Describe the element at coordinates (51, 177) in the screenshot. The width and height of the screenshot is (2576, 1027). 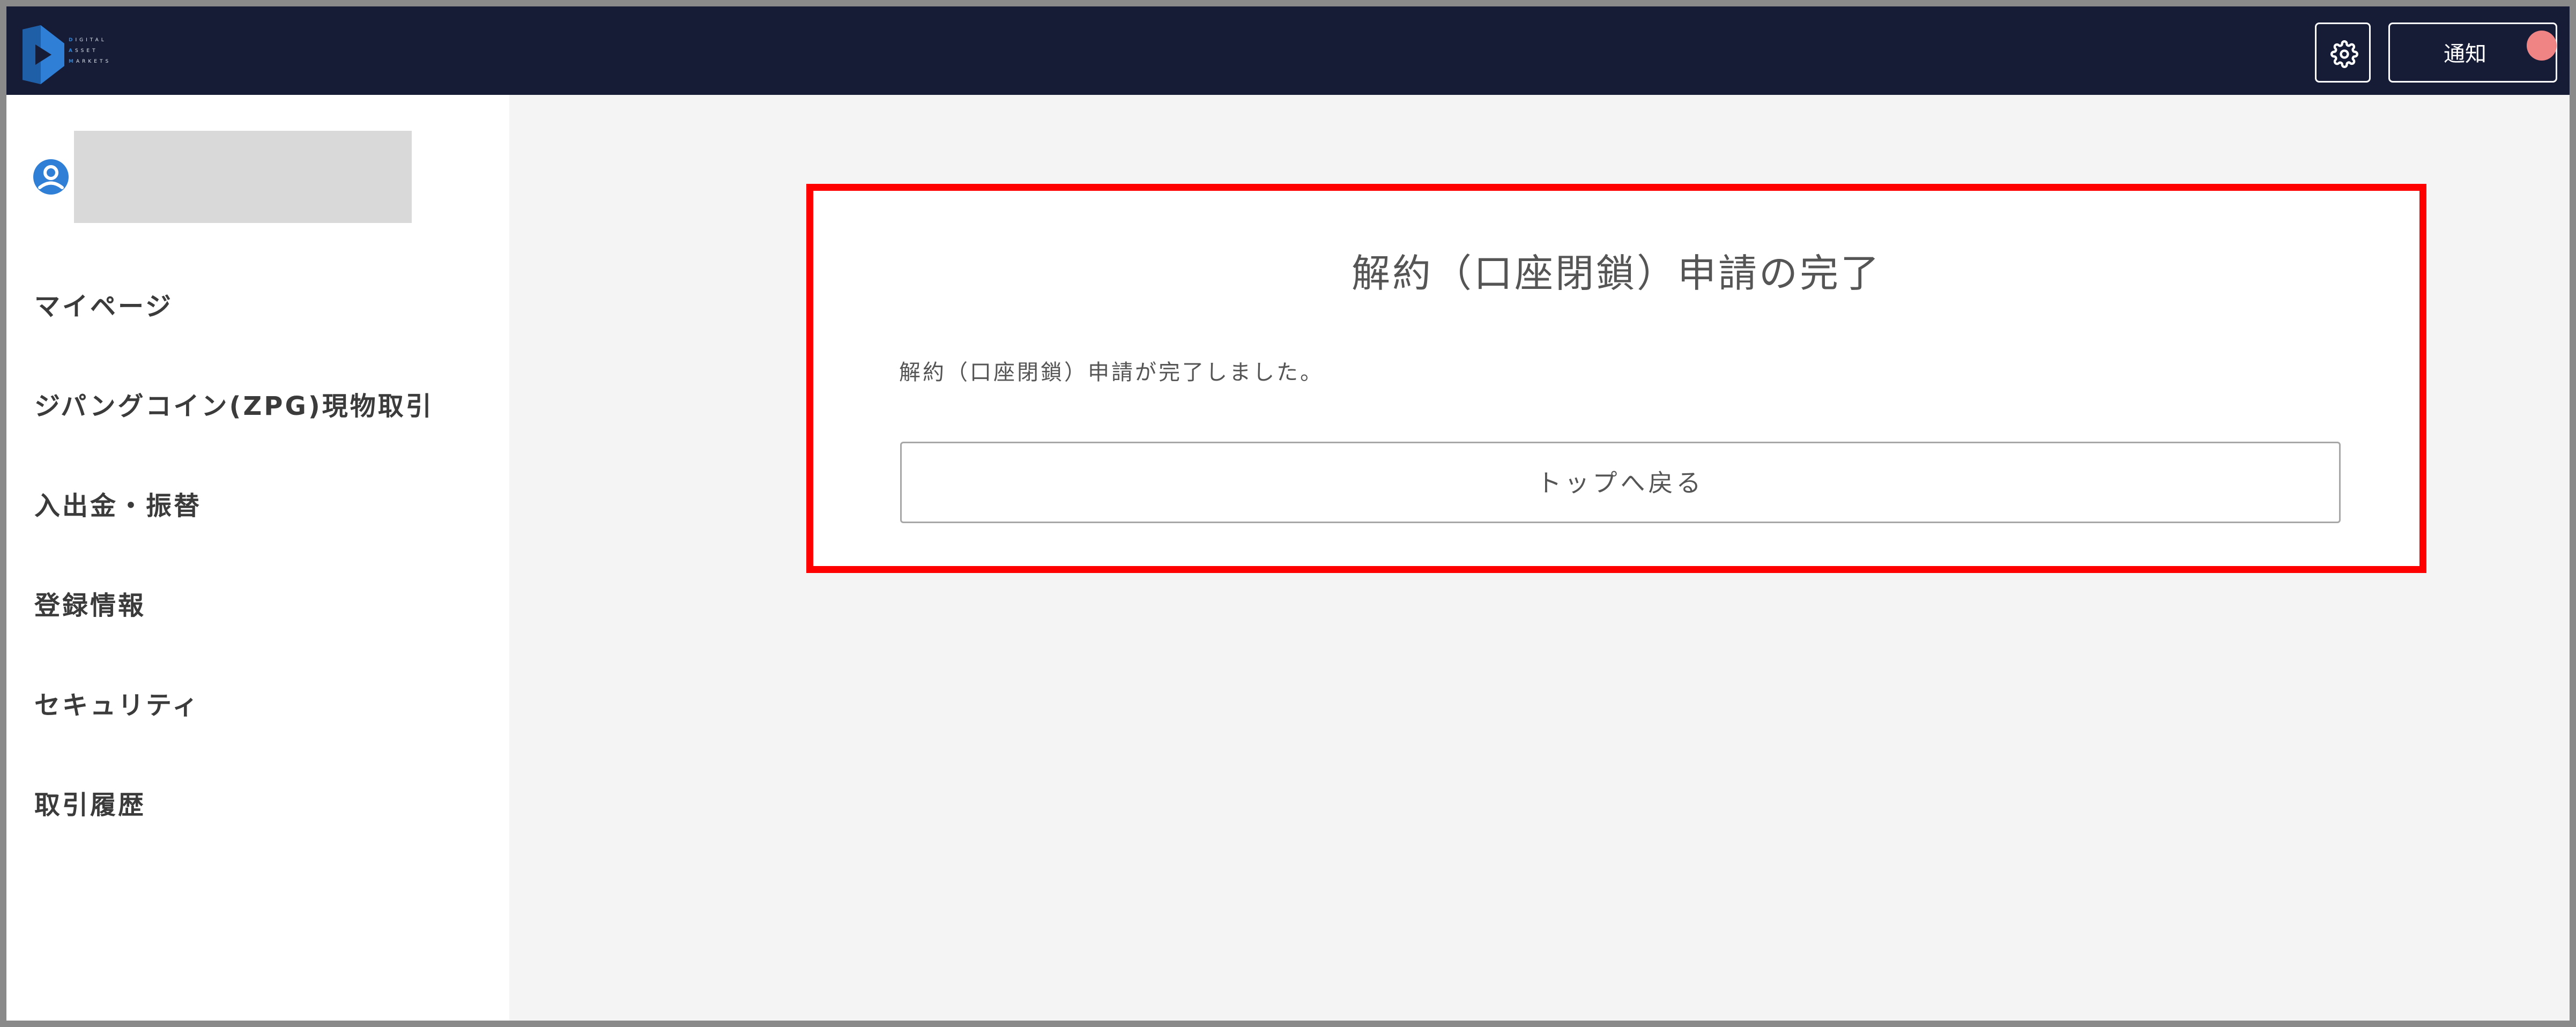
I see `user-avatar-icon` at that location.